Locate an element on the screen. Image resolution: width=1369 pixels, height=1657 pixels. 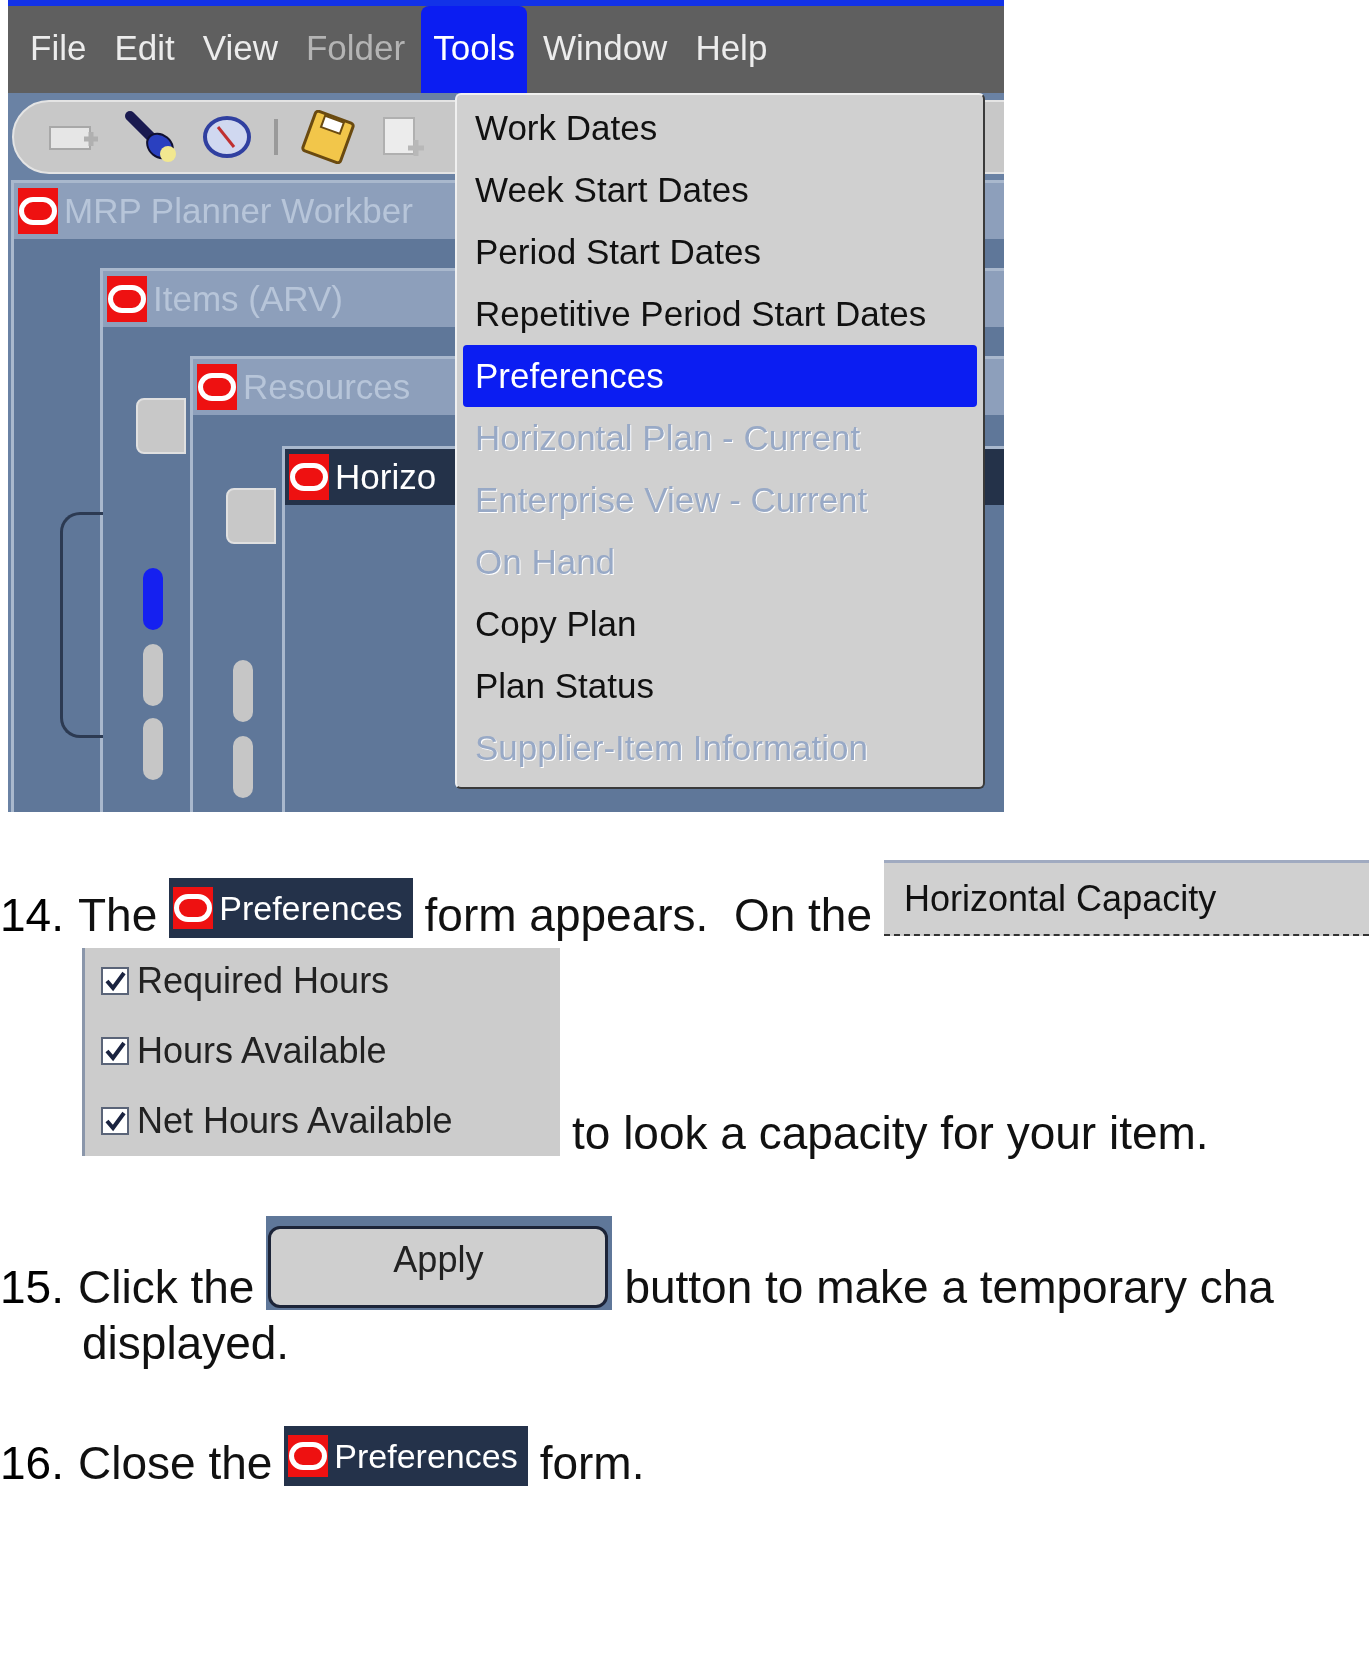
window-title: Horizo is located at coordinates (386, 477).